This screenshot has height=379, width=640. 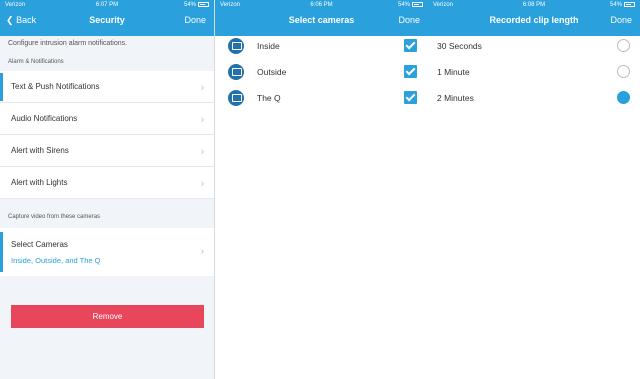 What do you see at coordinates (36, 62) in the screenshot?
I see `alarm-section-label: Alarm & Notifications` at bounding box center [36, 62].